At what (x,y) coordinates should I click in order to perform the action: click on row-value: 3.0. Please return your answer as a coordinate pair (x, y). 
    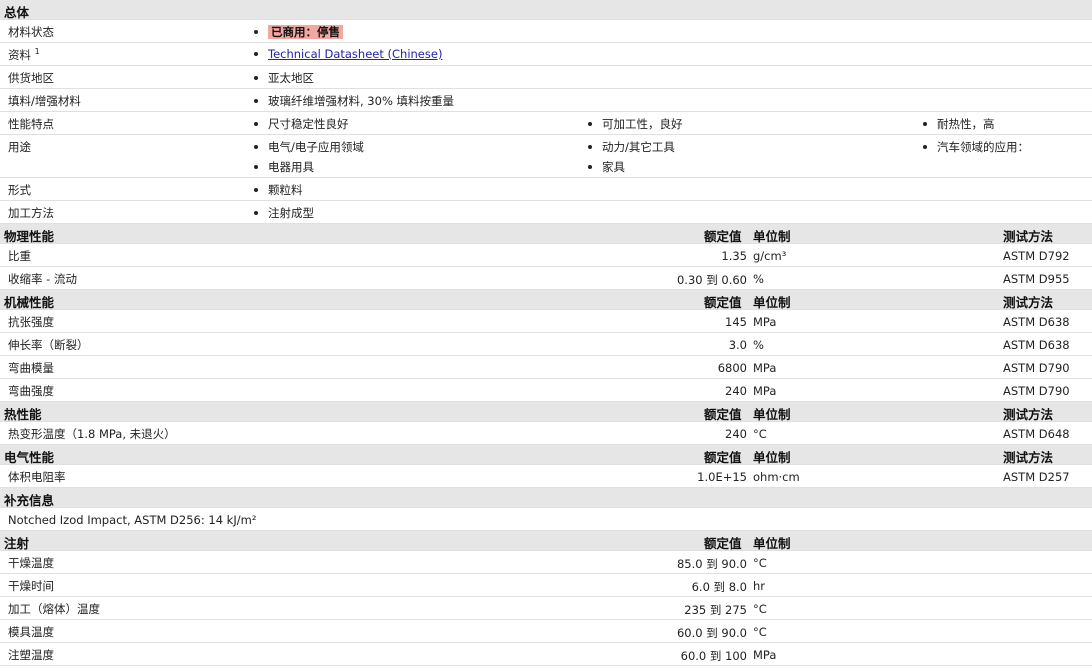
    Looking at the image, I should click on (737, 345).